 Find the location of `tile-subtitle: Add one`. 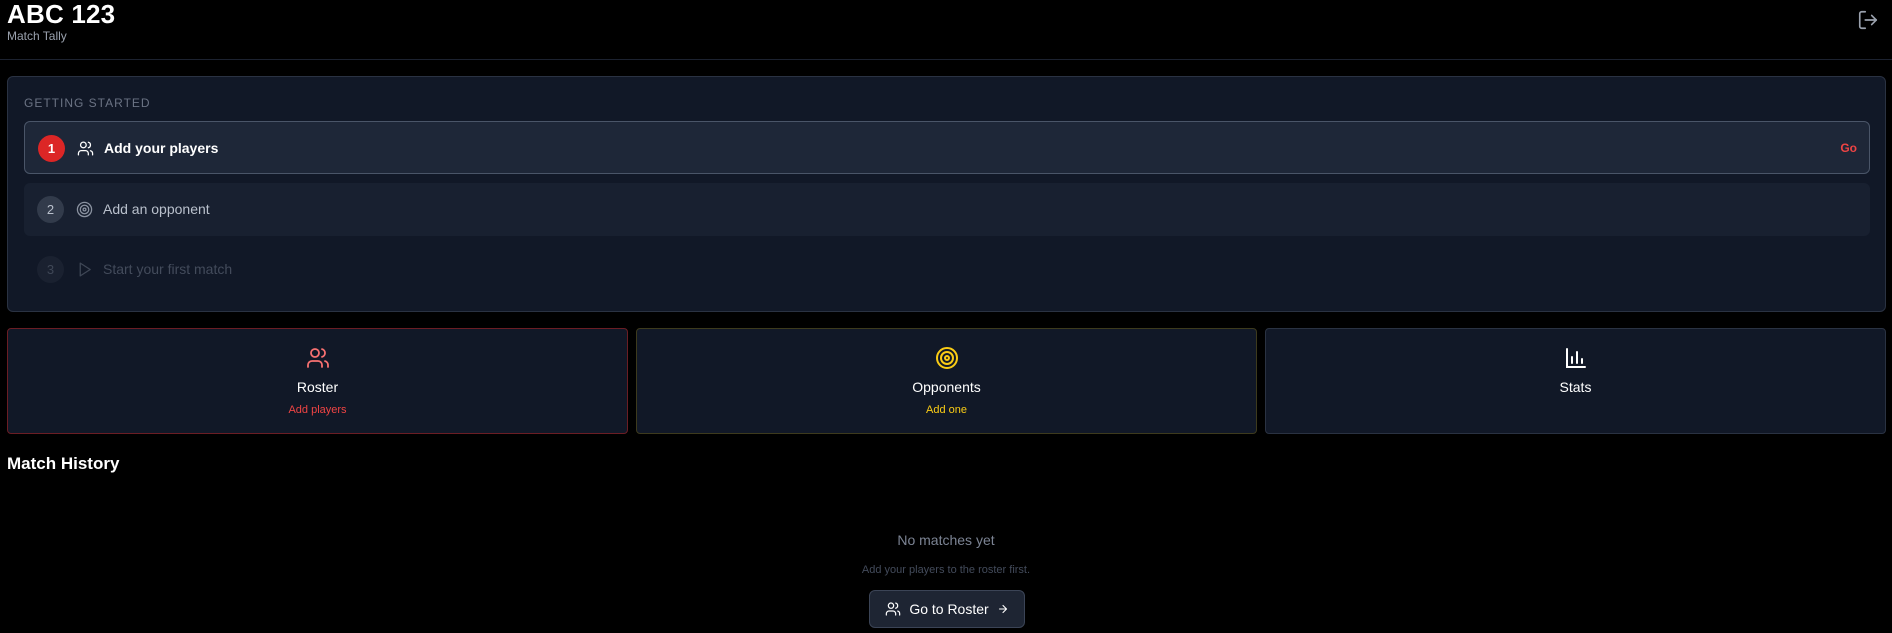

tile-subtitle: Add one is located at coordinates (946, 410).